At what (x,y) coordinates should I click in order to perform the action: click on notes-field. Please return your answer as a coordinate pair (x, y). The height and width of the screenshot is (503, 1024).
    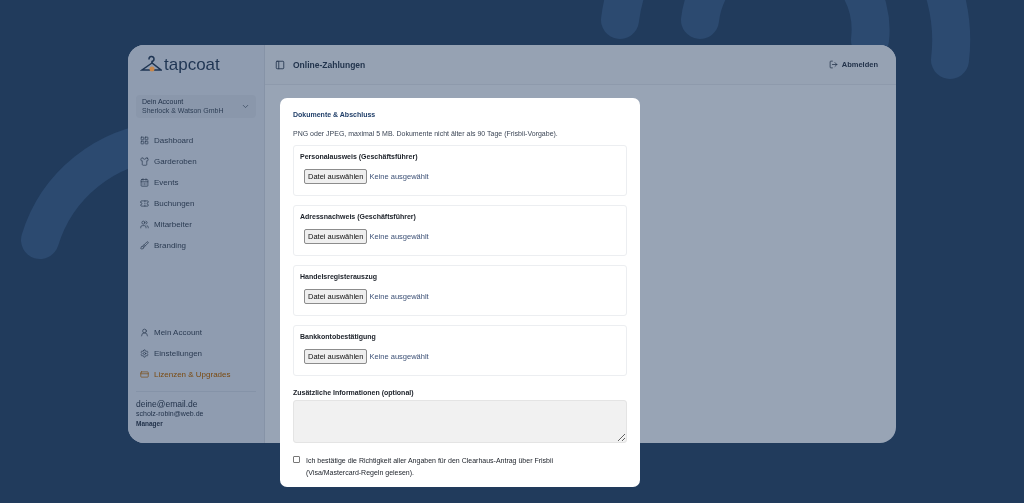
    Looking at the image, I should click on (460, 421).